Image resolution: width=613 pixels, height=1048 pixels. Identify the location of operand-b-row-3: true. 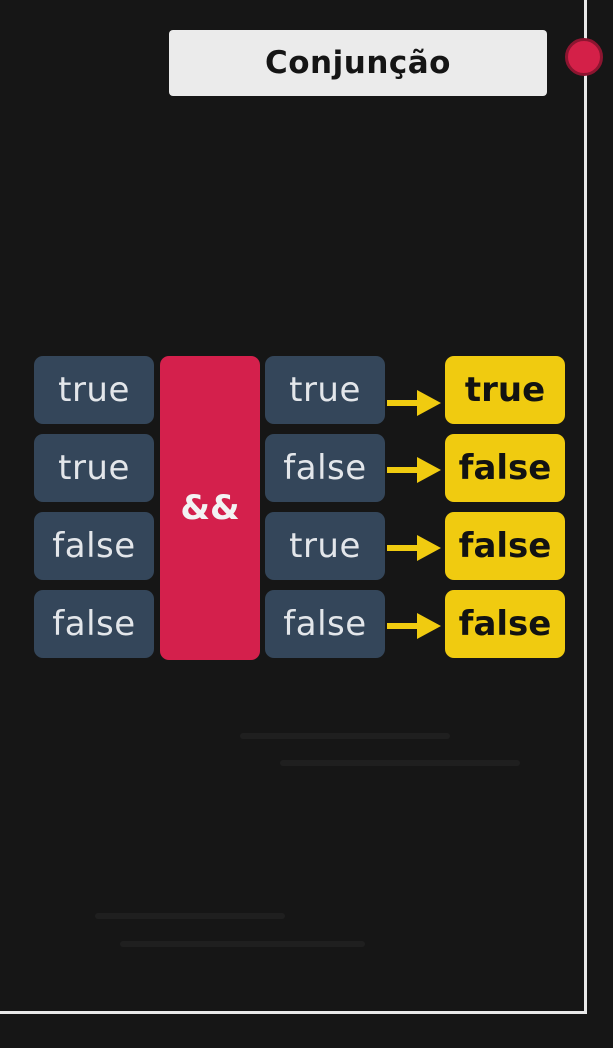
(325, 546).